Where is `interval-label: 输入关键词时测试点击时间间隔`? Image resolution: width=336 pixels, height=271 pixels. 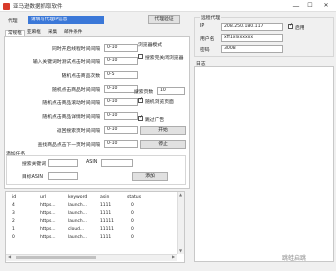 interval-label: 输入关键词时测试点击时间间隔 is located at coordinates (66, 62).